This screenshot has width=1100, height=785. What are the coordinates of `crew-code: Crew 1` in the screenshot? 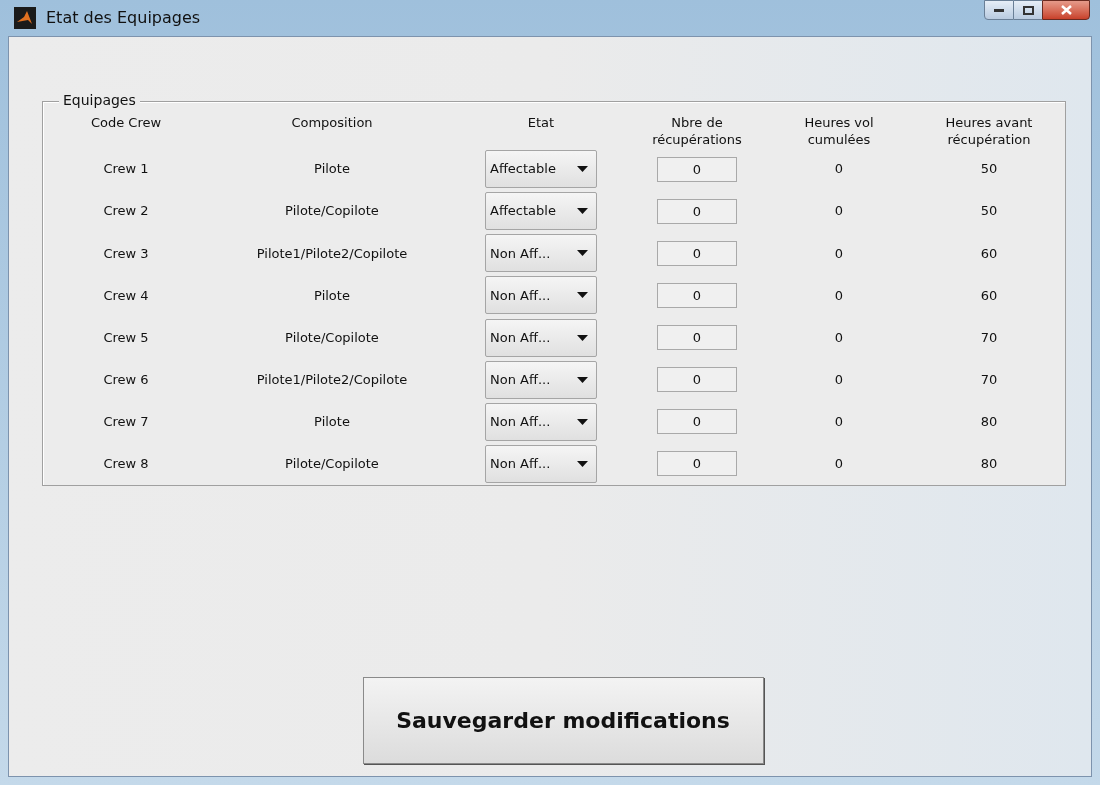 It's located at (126, 169).